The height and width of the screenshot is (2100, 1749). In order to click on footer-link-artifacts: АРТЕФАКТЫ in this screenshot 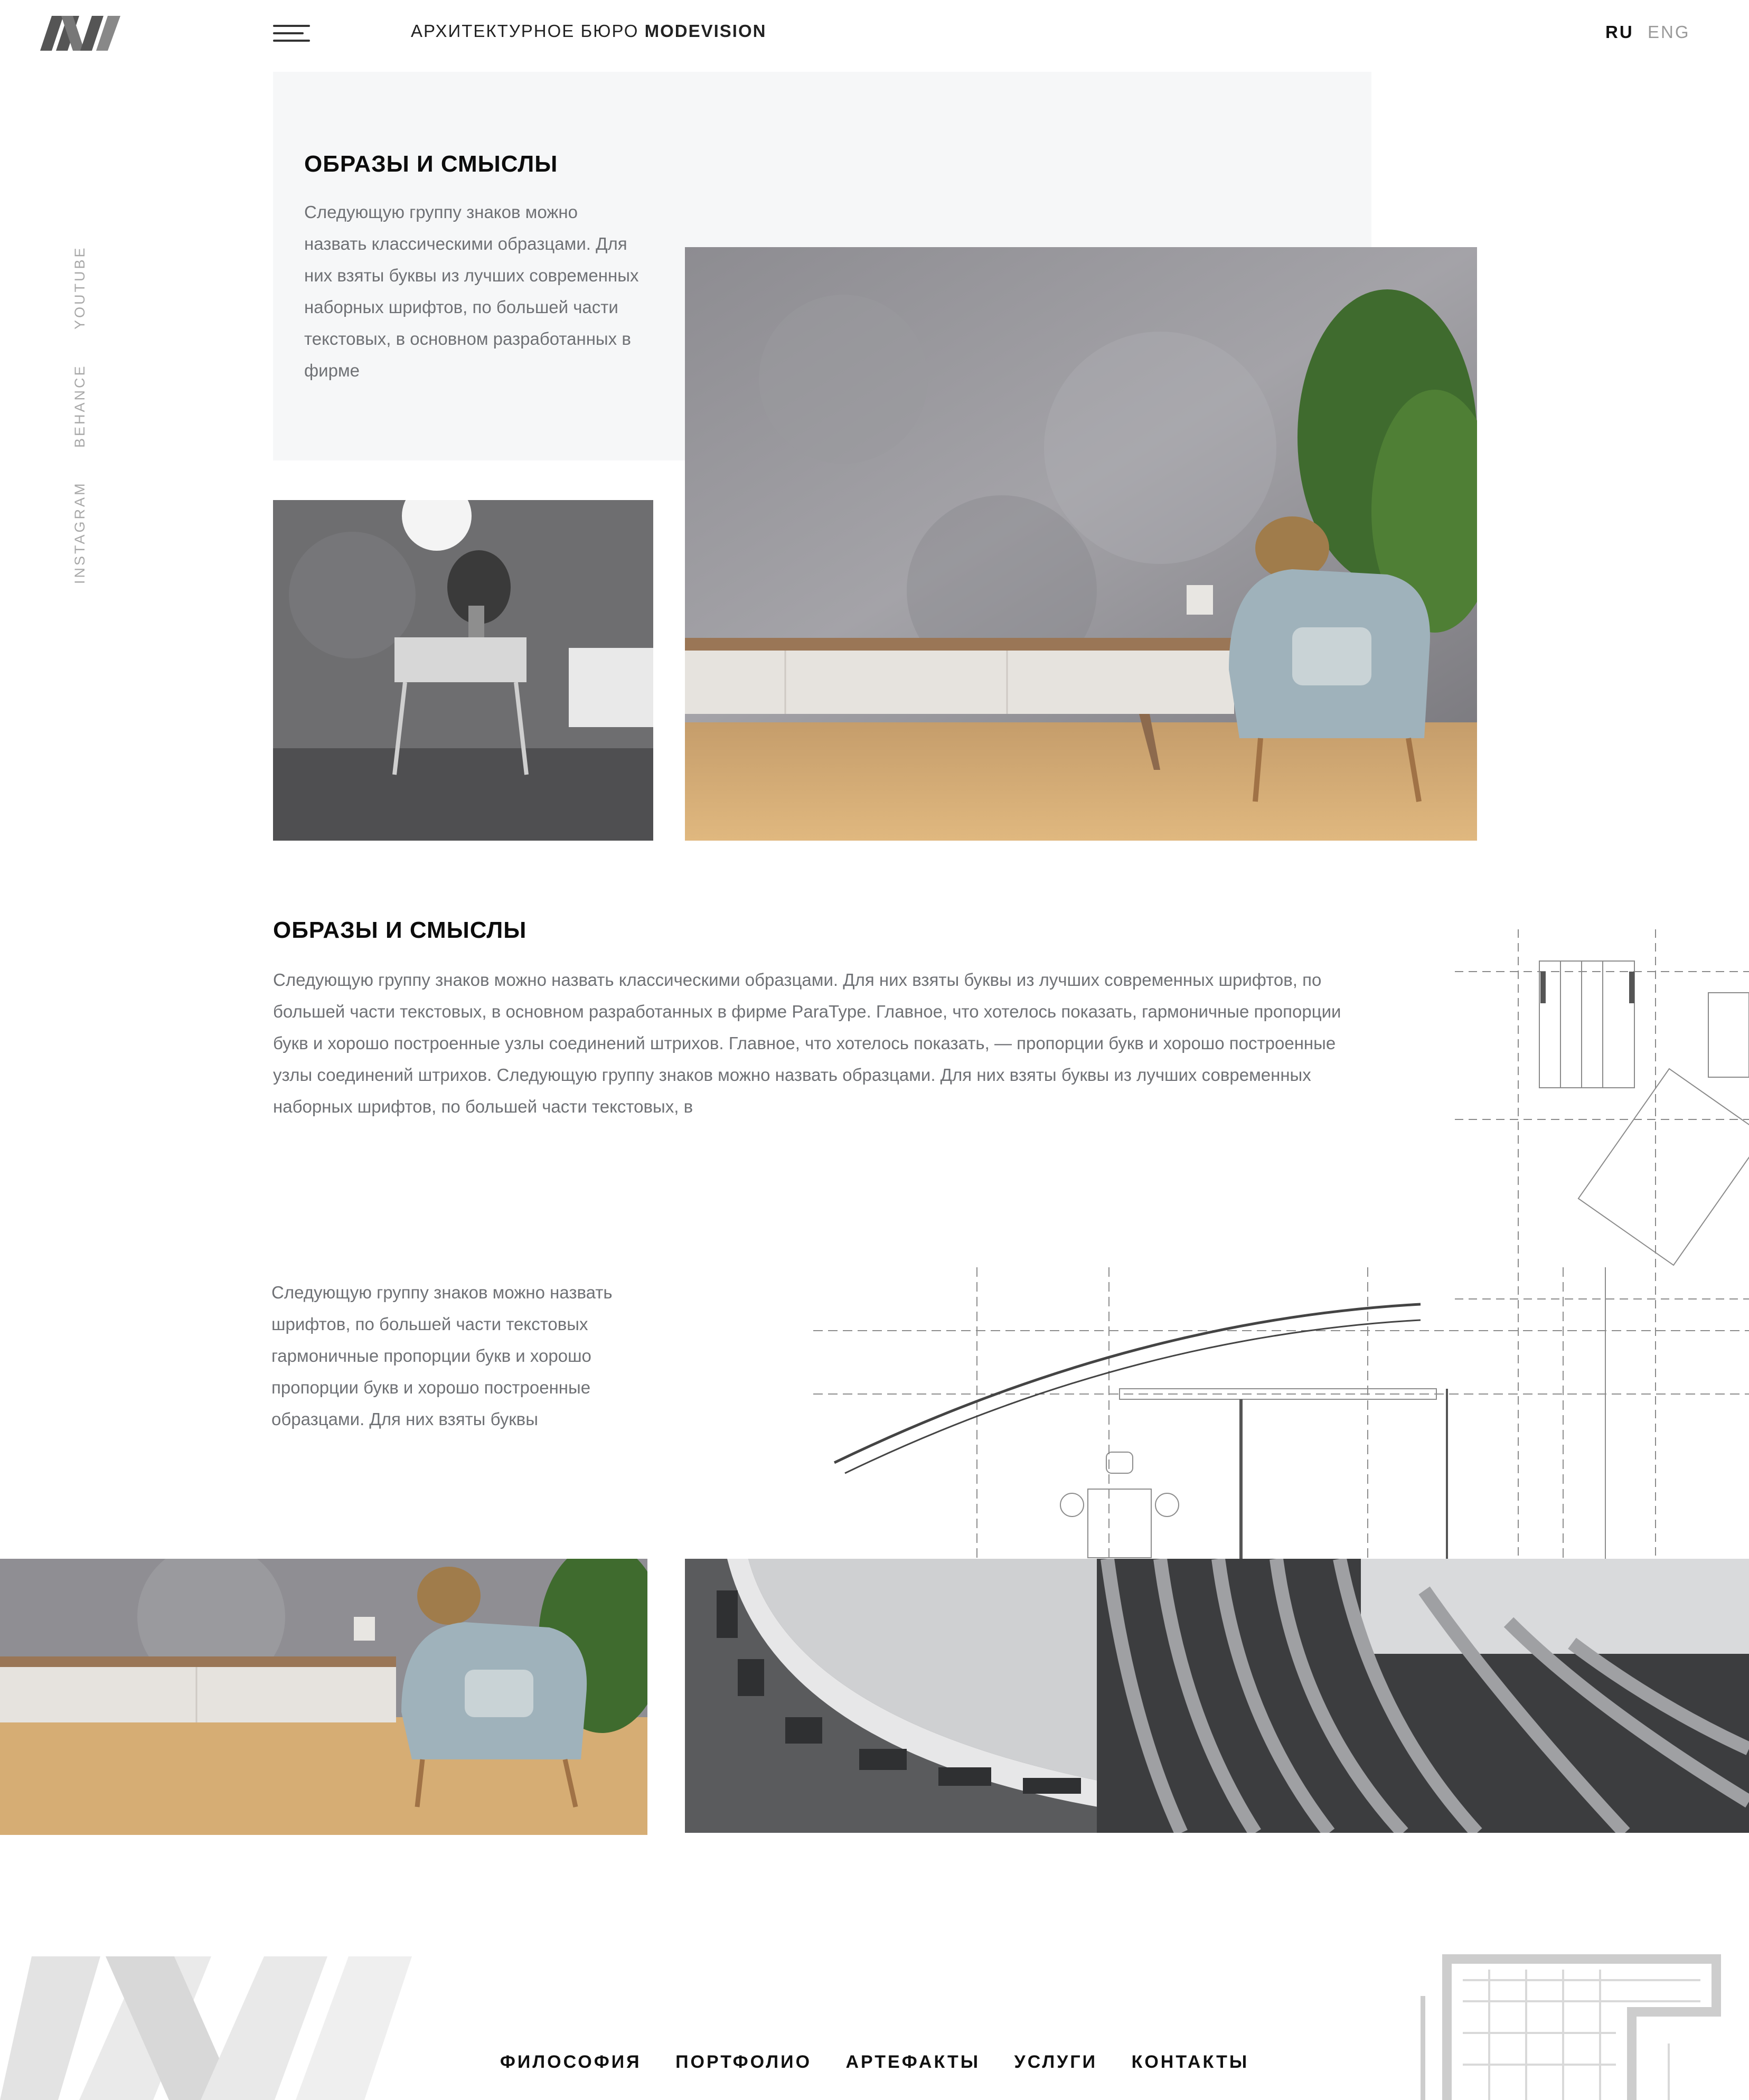, I will do `click(912, 2062)`.